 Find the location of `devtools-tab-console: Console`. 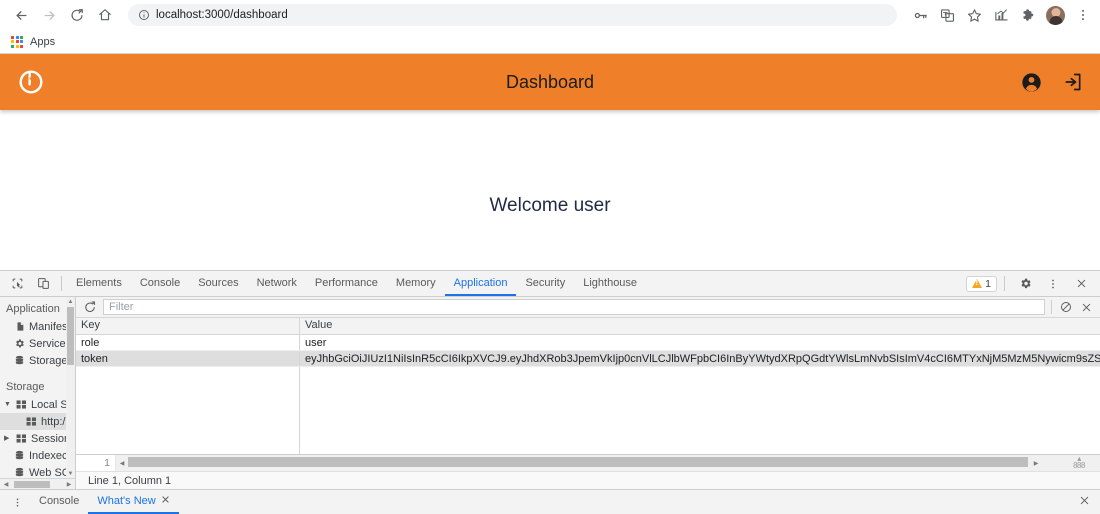

devtools-tab-console: Console is located at coordinates (160, 283).